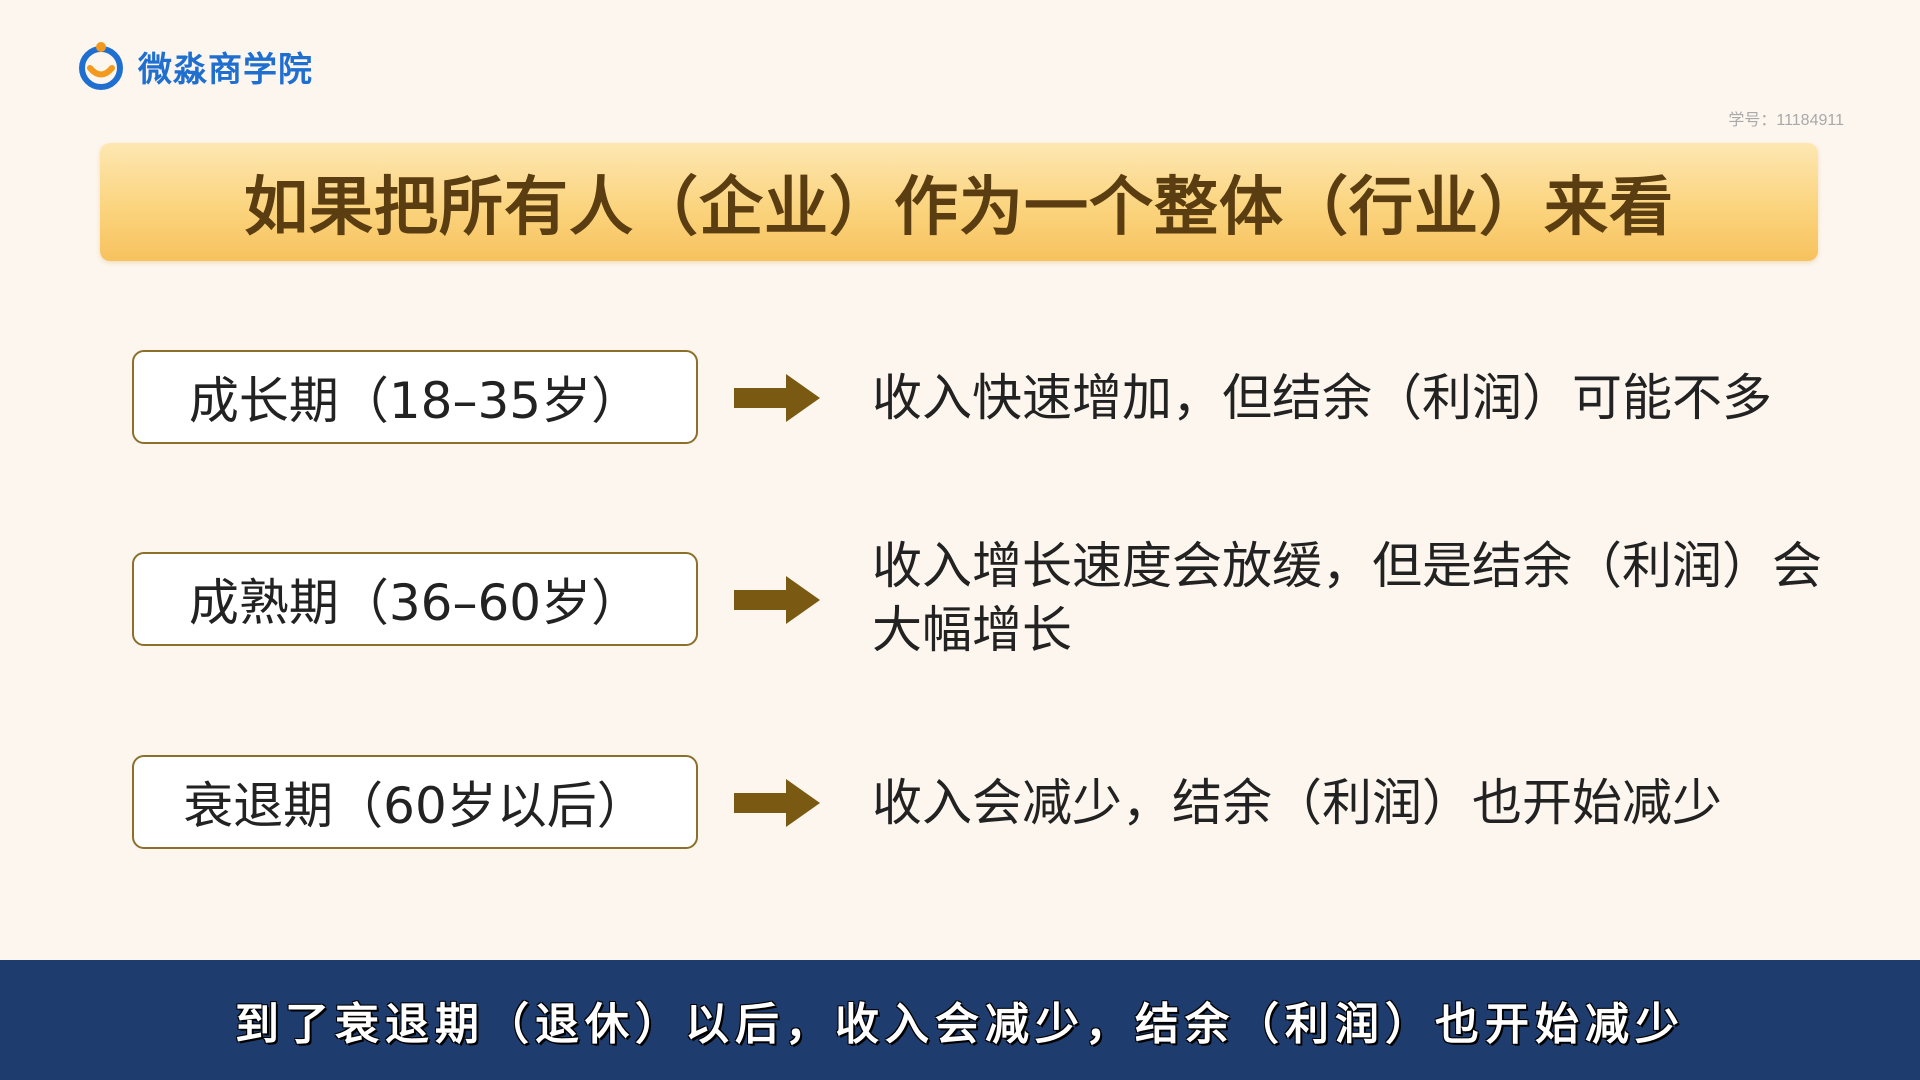  I want to click on stage-row-decline: 衰退期（60岁以后） 收入会减少，结余（利润）也开始减少, so click(992, 803).